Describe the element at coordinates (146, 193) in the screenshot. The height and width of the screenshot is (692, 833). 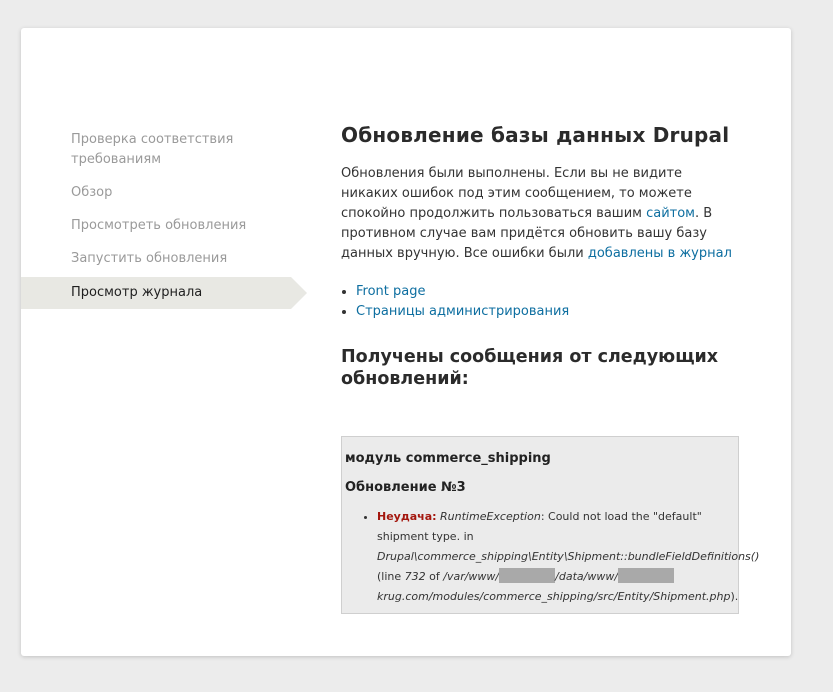
I see `task-overview: Обзор` at that location.